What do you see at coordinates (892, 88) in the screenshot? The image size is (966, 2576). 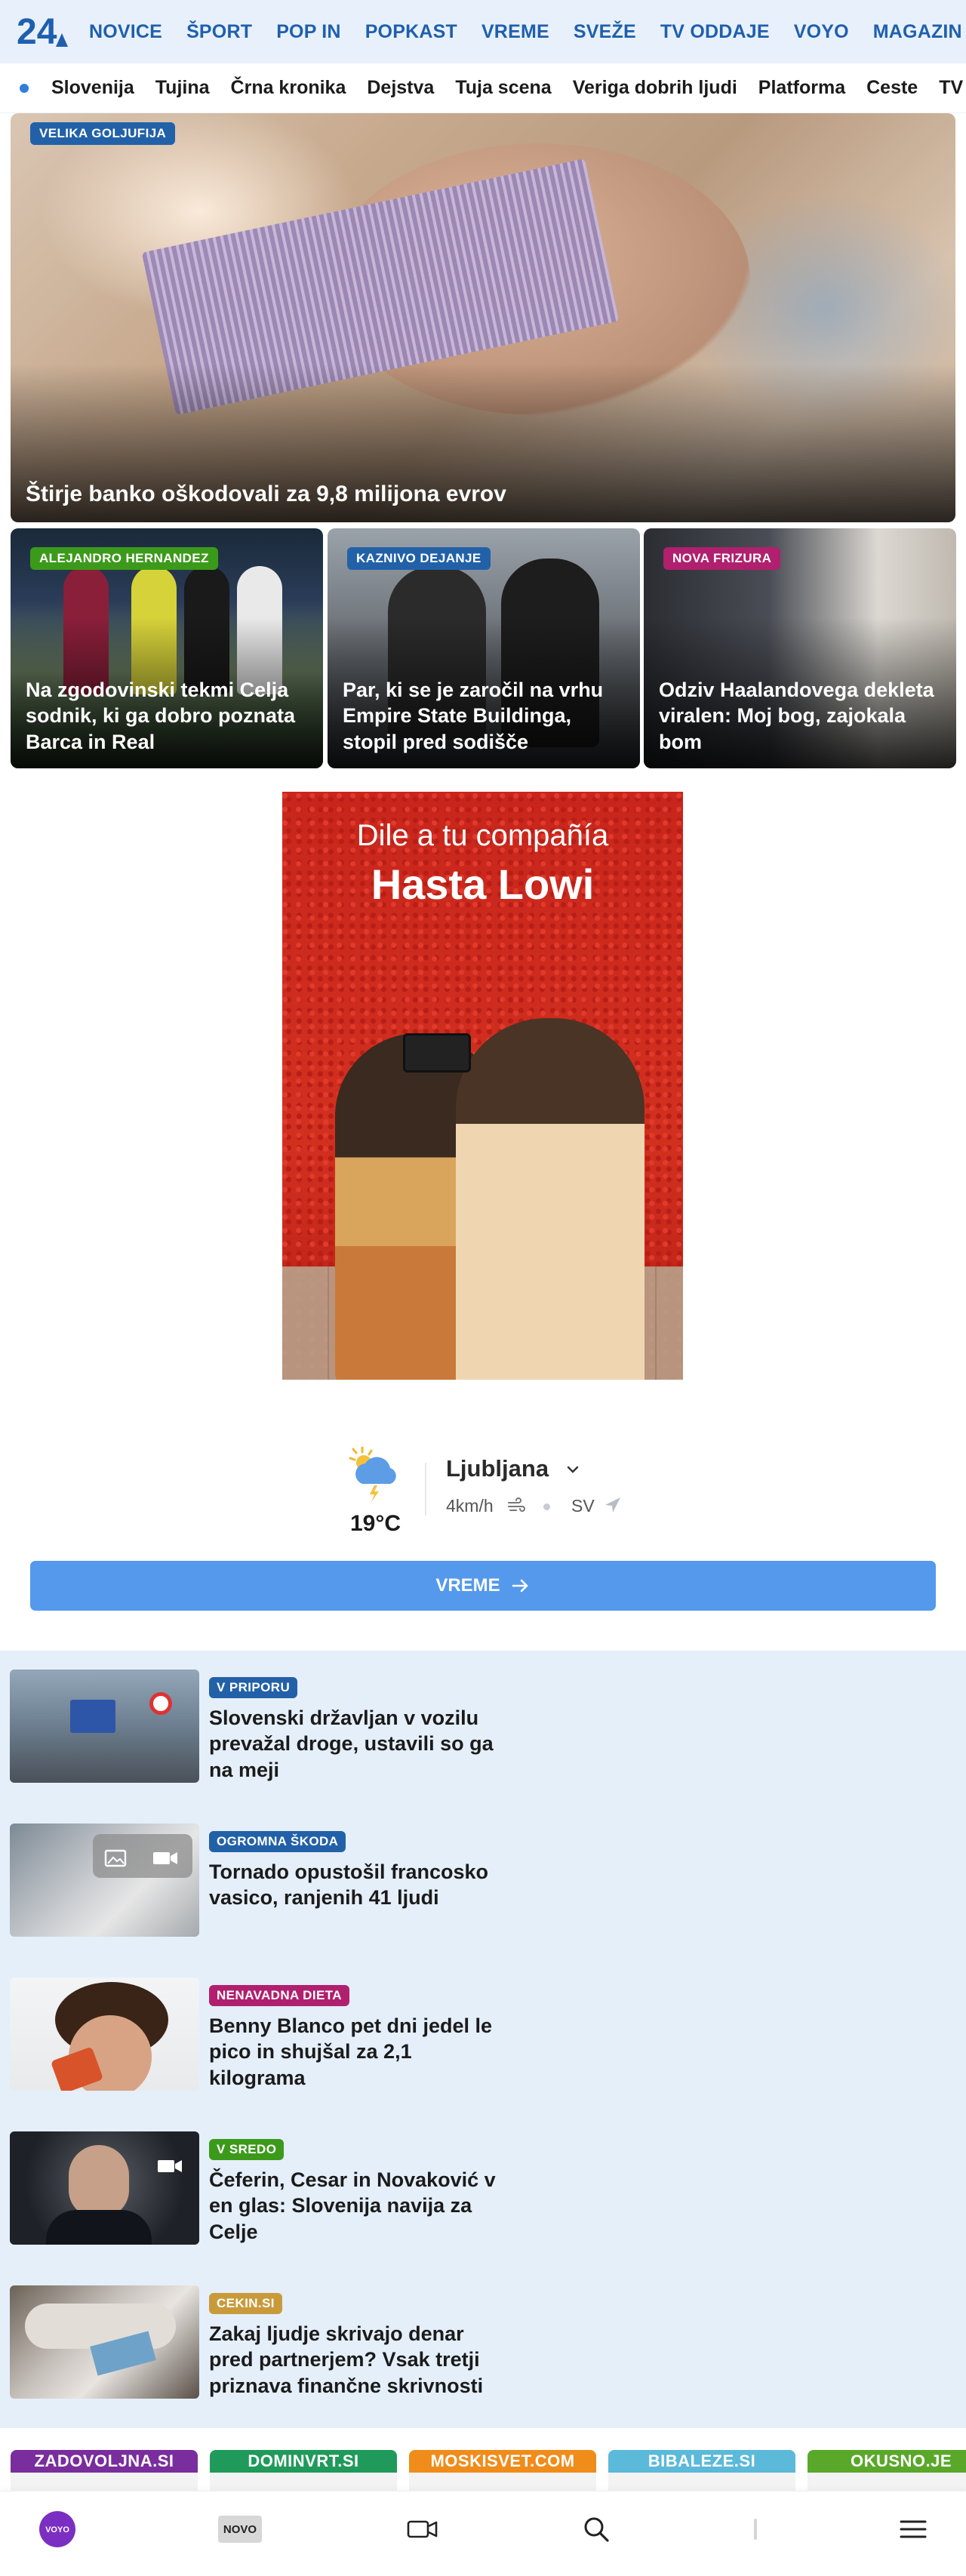 I see `subnav-ceste: Ceste` at bounding box center [892, 88].